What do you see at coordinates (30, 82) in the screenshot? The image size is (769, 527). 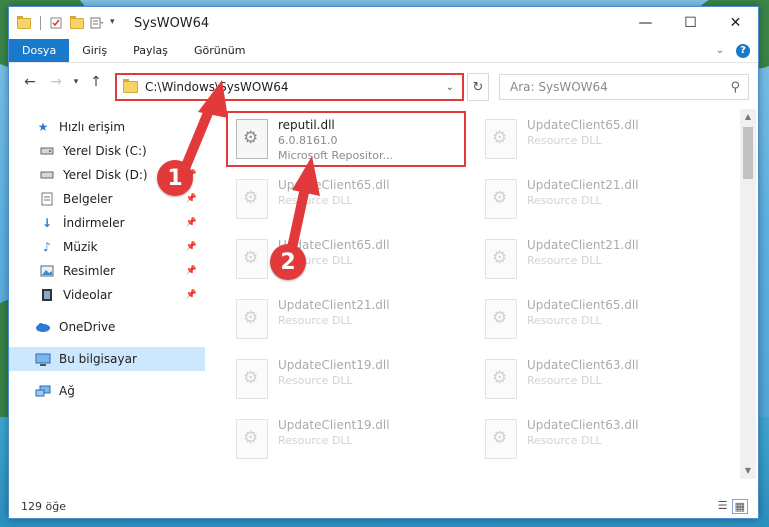 I see `back-button: ←` at bounding box center [30, 82].